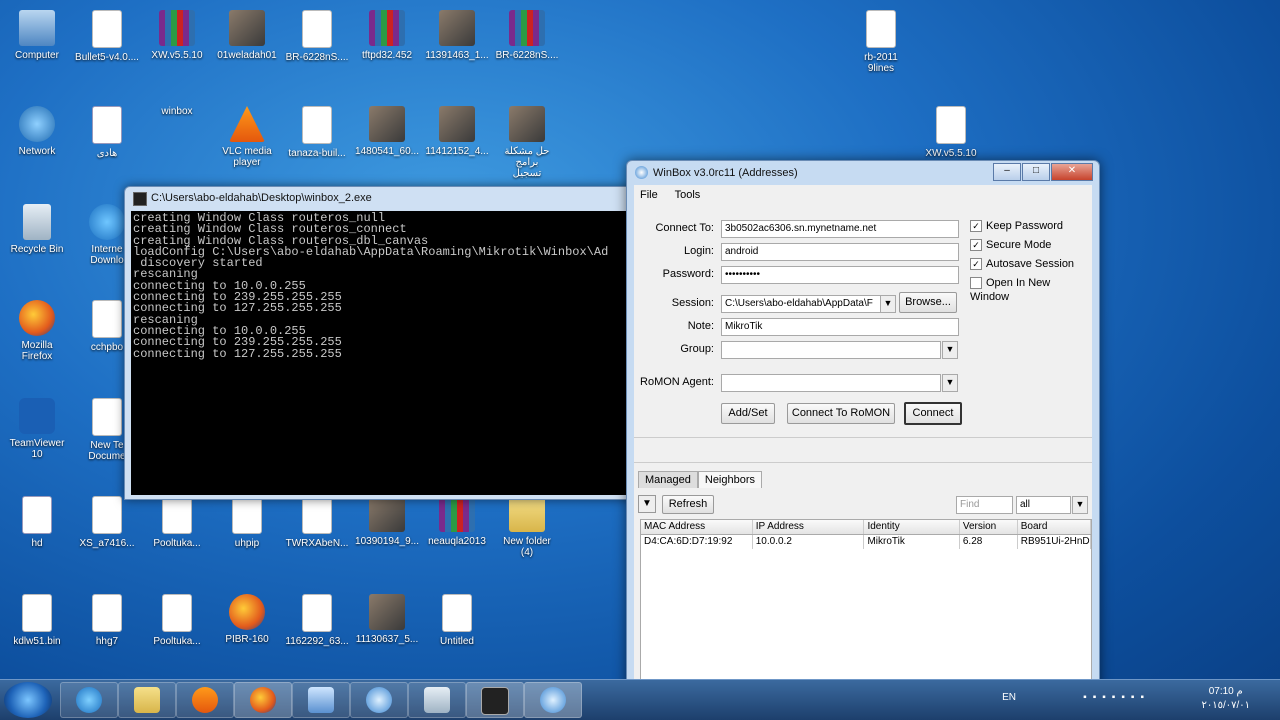 The height and width of the screenshot is (720, 1280). Describe the element at coordinates (527, 142) in the screenshot. I see `desktop-icon: حل مشكلة برامج تسجيل` at that location.